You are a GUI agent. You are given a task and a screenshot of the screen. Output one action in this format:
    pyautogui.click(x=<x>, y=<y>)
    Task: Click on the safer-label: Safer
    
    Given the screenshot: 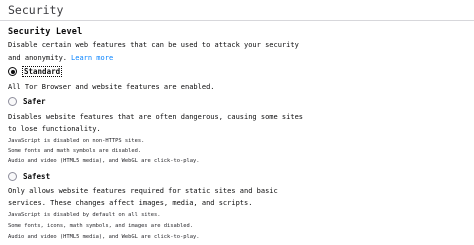 What is the action you would take?
    pyautogui.click(x=34, y=101)
    